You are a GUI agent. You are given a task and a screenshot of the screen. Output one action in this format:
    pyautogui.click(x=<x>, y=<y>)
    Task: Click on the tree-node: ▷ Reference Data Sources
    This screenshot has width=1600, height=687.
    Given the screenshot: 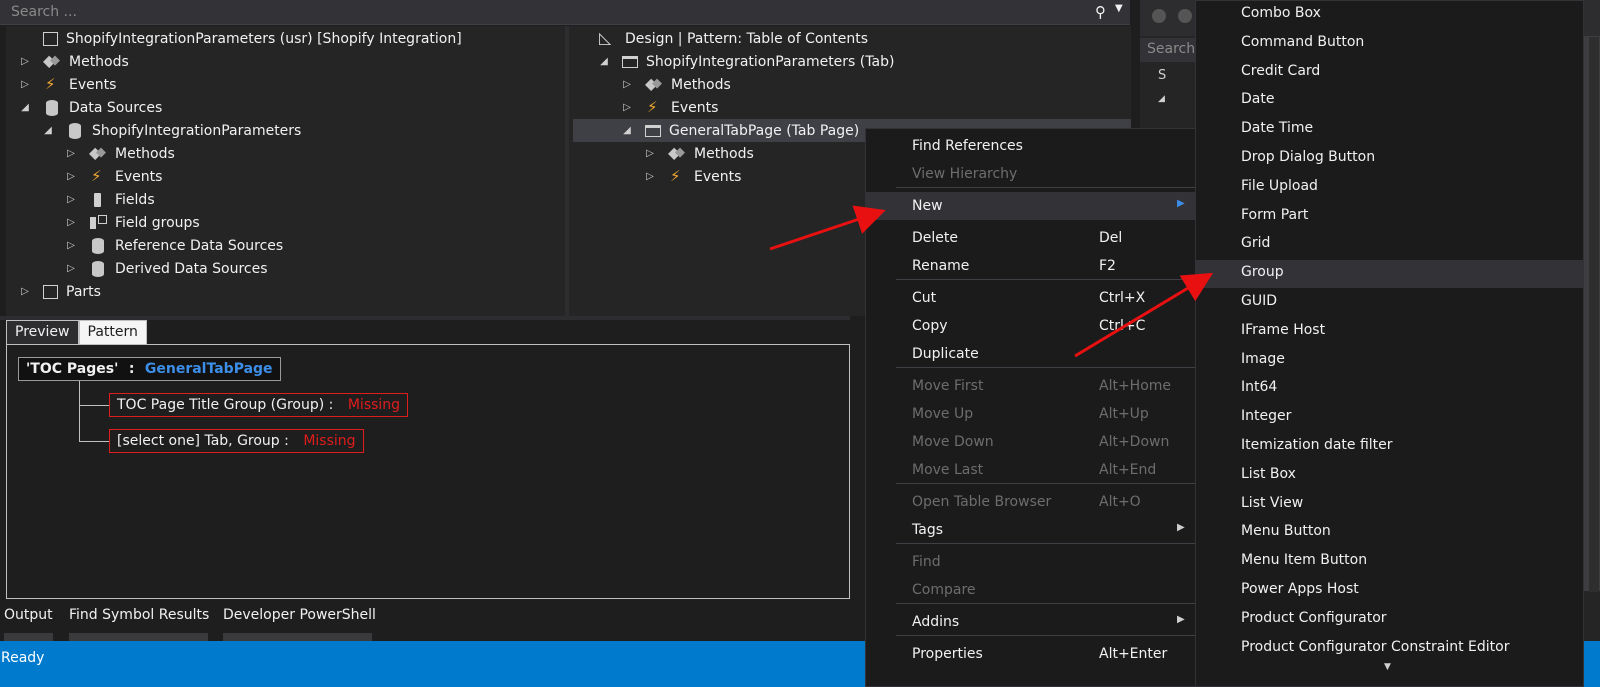 What is the action you would take?
    pyautogui.click(x=173, y=245)
    